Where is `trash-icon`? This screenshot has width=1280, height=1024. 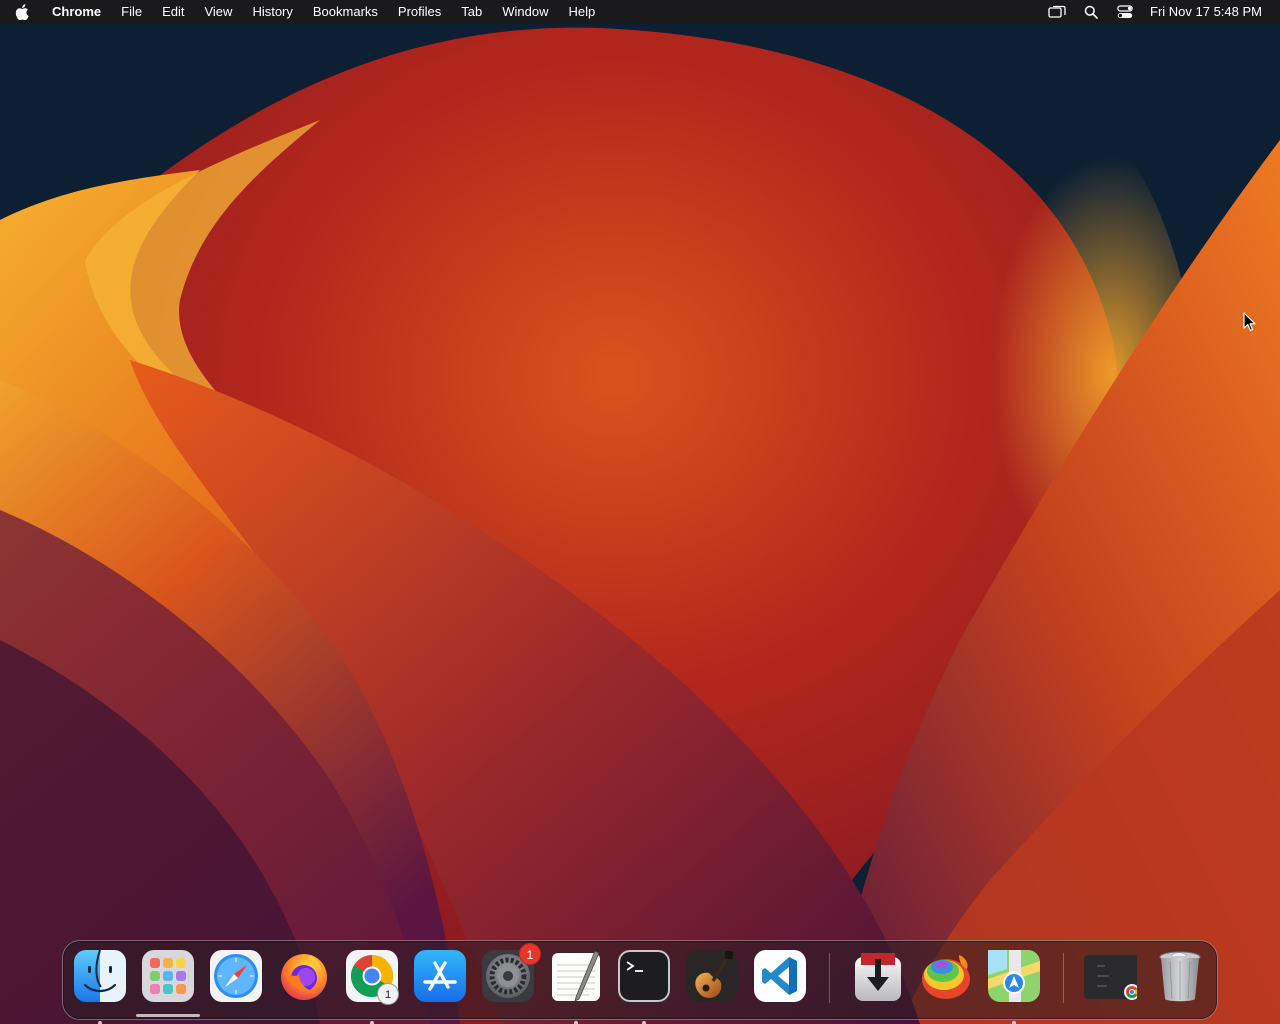
trash-icon is located at coordinates (1180, 976).